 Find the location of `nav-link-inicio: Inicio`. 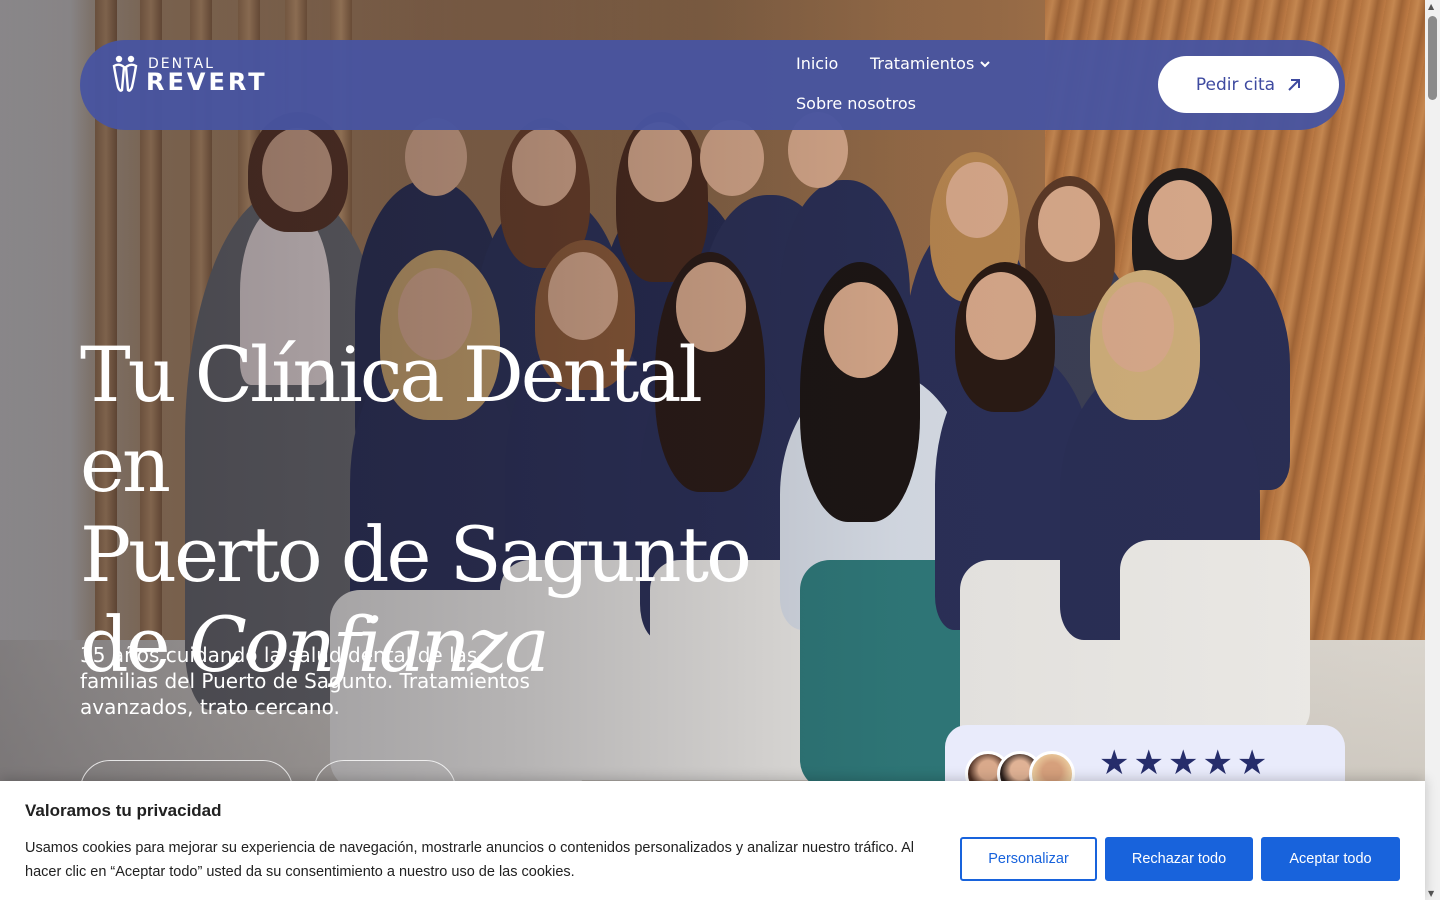

nav-link-inicio: Inicio is located at coordinates (817, 63).